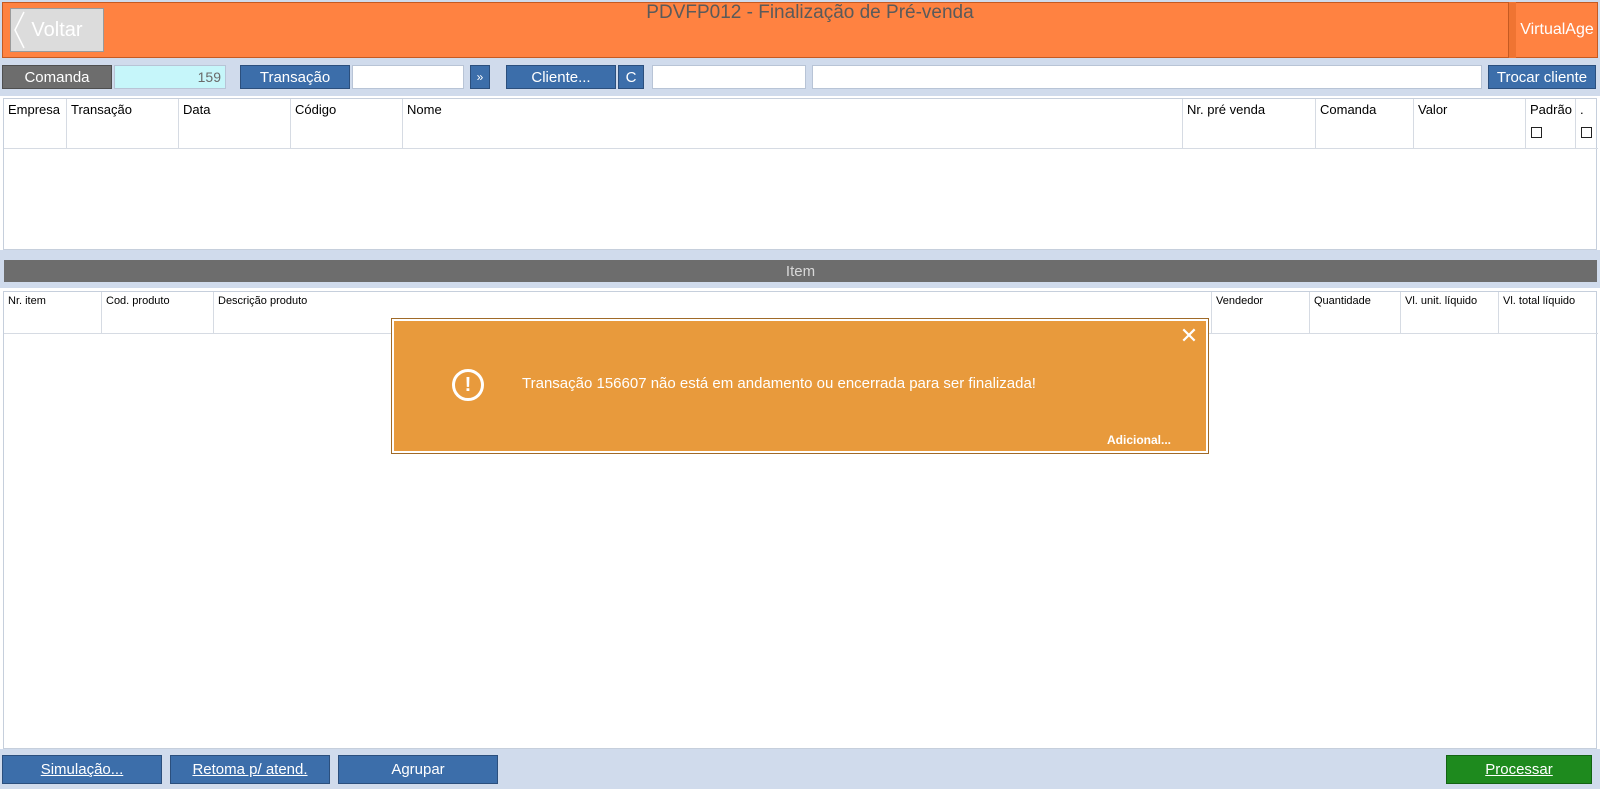 Image resolution: width=1600 pixels, height=789 pixels. I want to click on agrupar-button: Agrupar, so click(418, 769).